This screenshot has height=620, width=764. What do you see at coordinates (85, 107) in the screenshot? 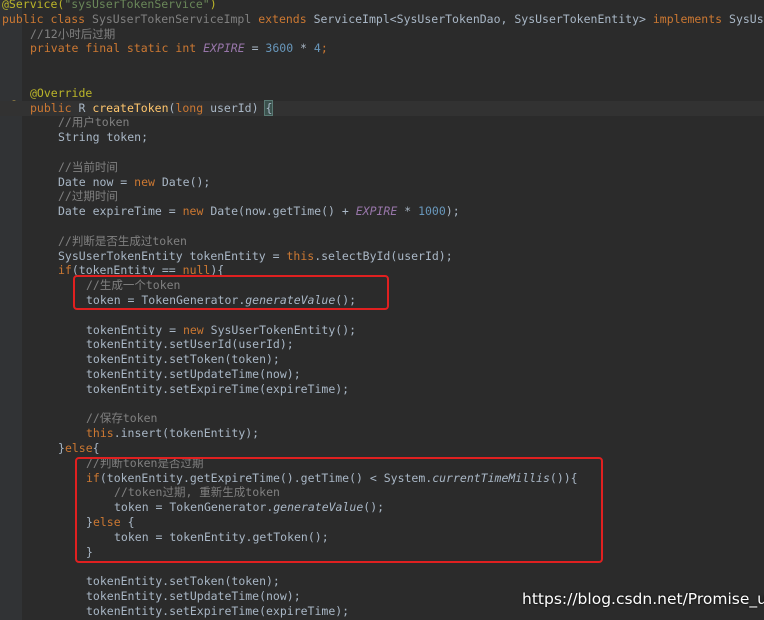
I see `code-token: R` at bounding box center [85, 107].